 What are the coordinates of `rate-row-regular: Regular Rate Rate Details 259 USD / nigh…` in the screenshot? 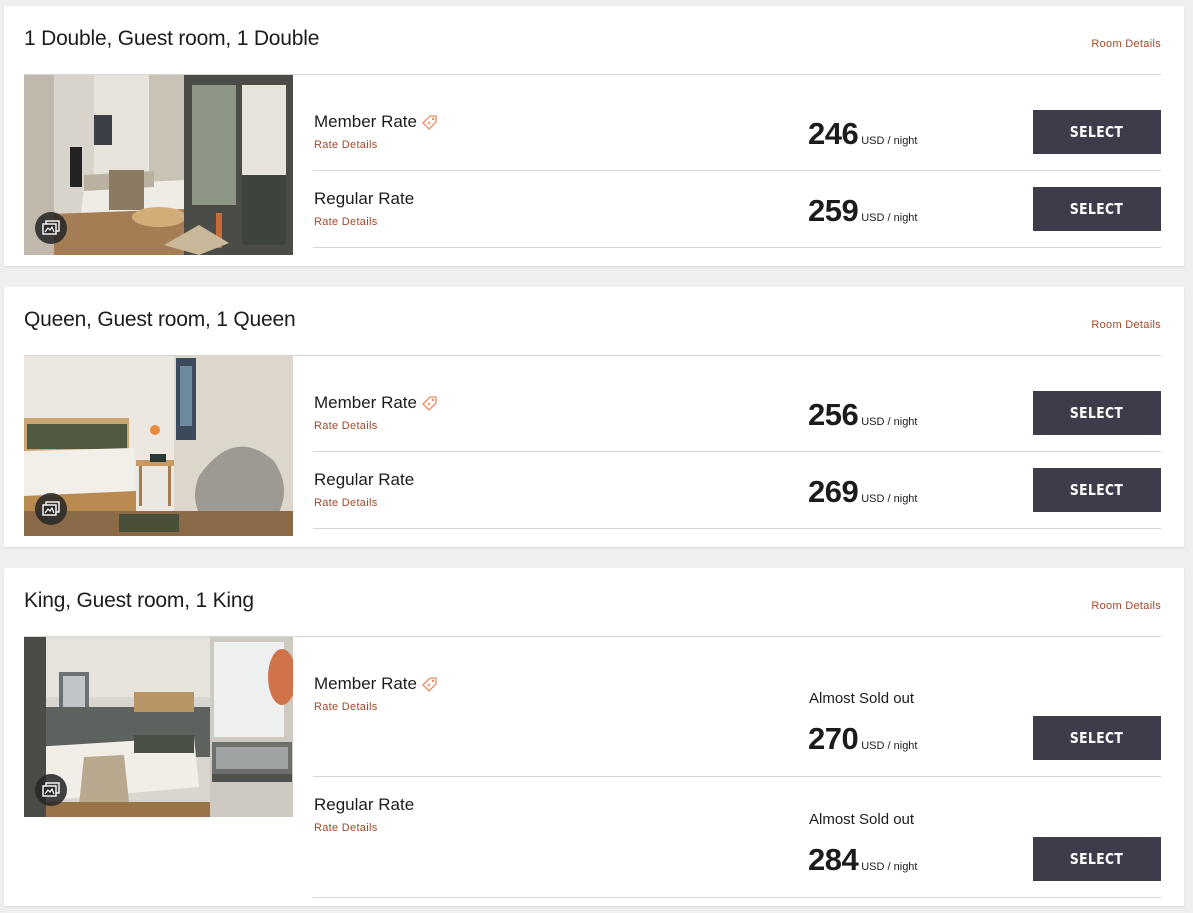 It's located at (737, 209).